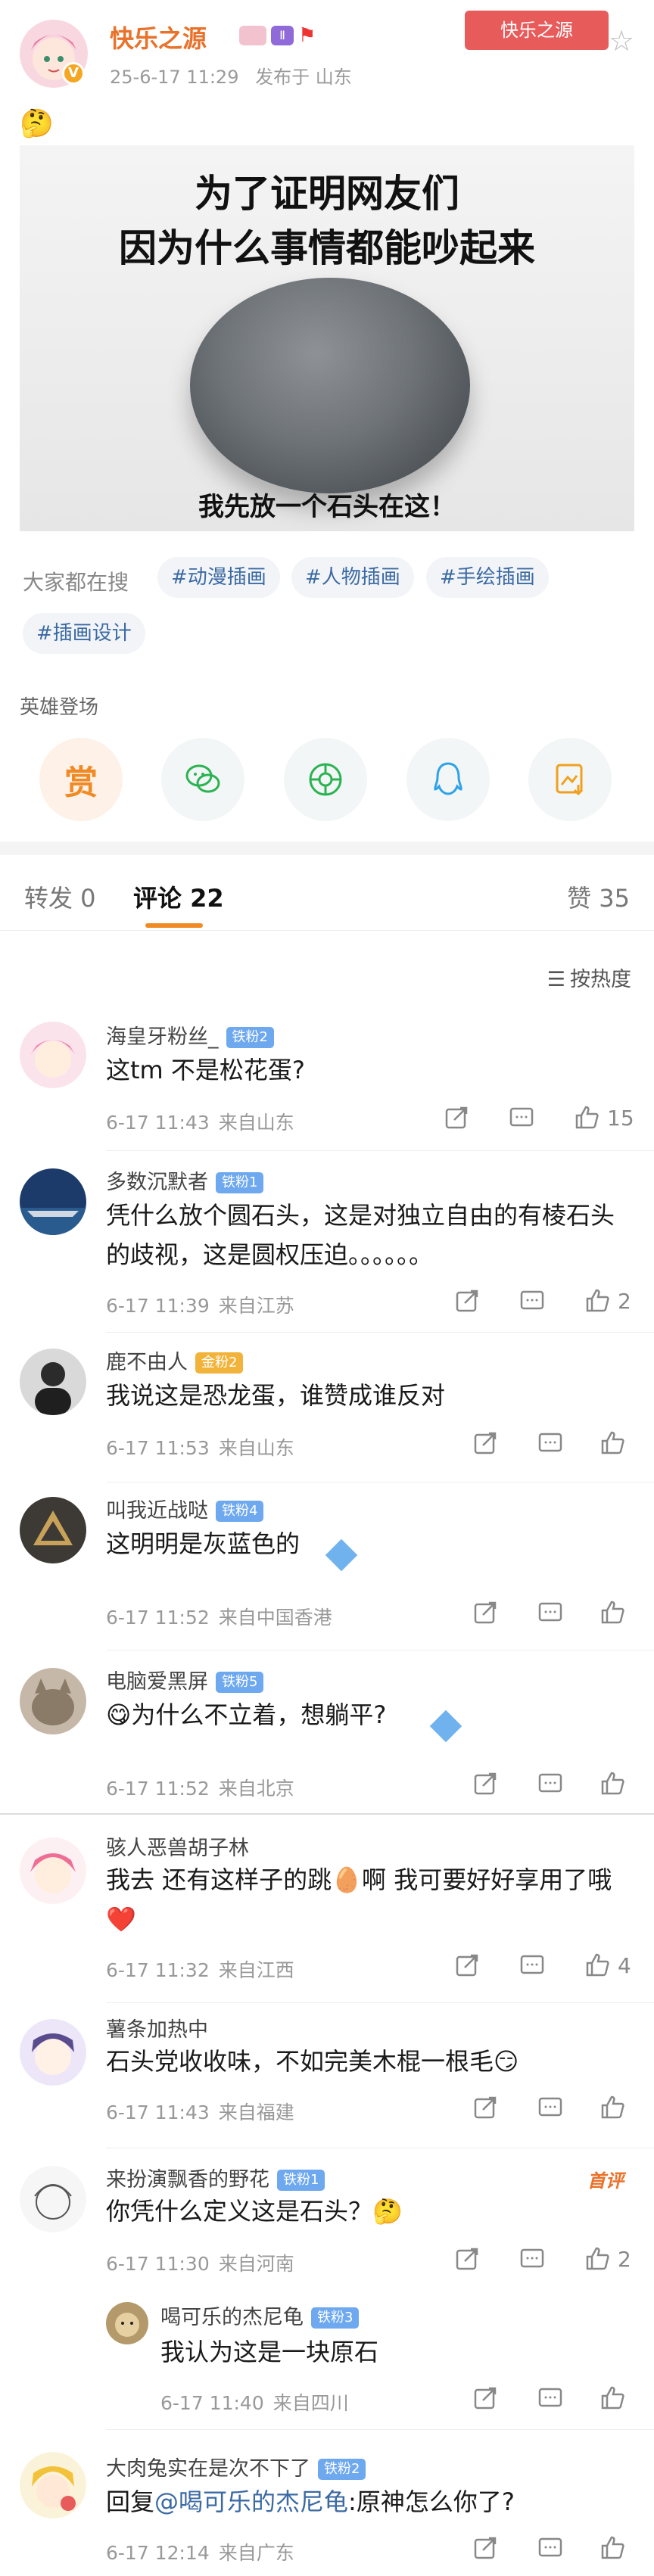  What do you see at coordinates (327, 49) in the screenshot?
I see `post-header: V 快乐之源 Ⅱ ⚑ 25-6-17 11:29 发布于 山东 快乐之源 ☆` at bounding box center [327, 49].